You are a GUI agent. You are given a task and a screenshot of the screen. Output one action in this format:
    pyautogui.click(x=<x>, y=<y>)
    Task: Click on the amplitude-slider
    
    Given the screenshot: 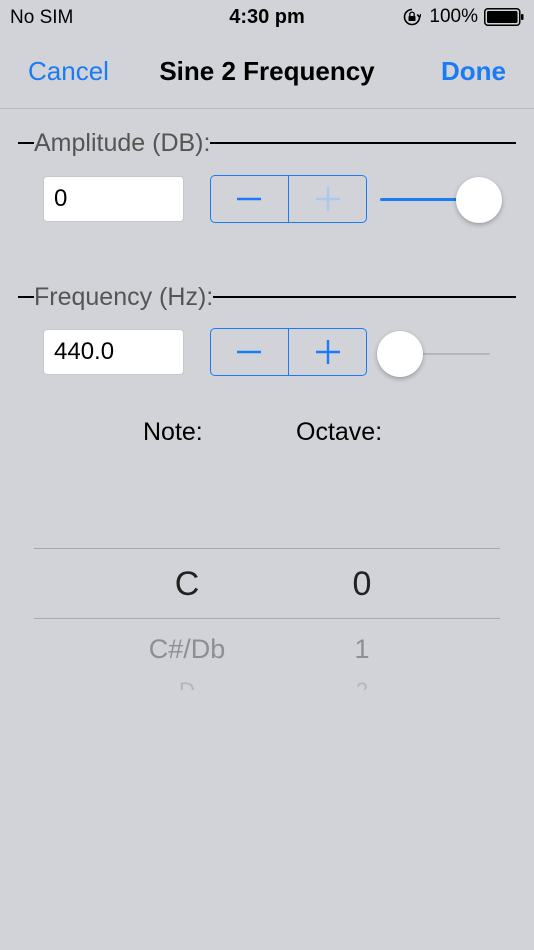 What is the action you would take?
    pyautogui.click(x=441, y=200)
    